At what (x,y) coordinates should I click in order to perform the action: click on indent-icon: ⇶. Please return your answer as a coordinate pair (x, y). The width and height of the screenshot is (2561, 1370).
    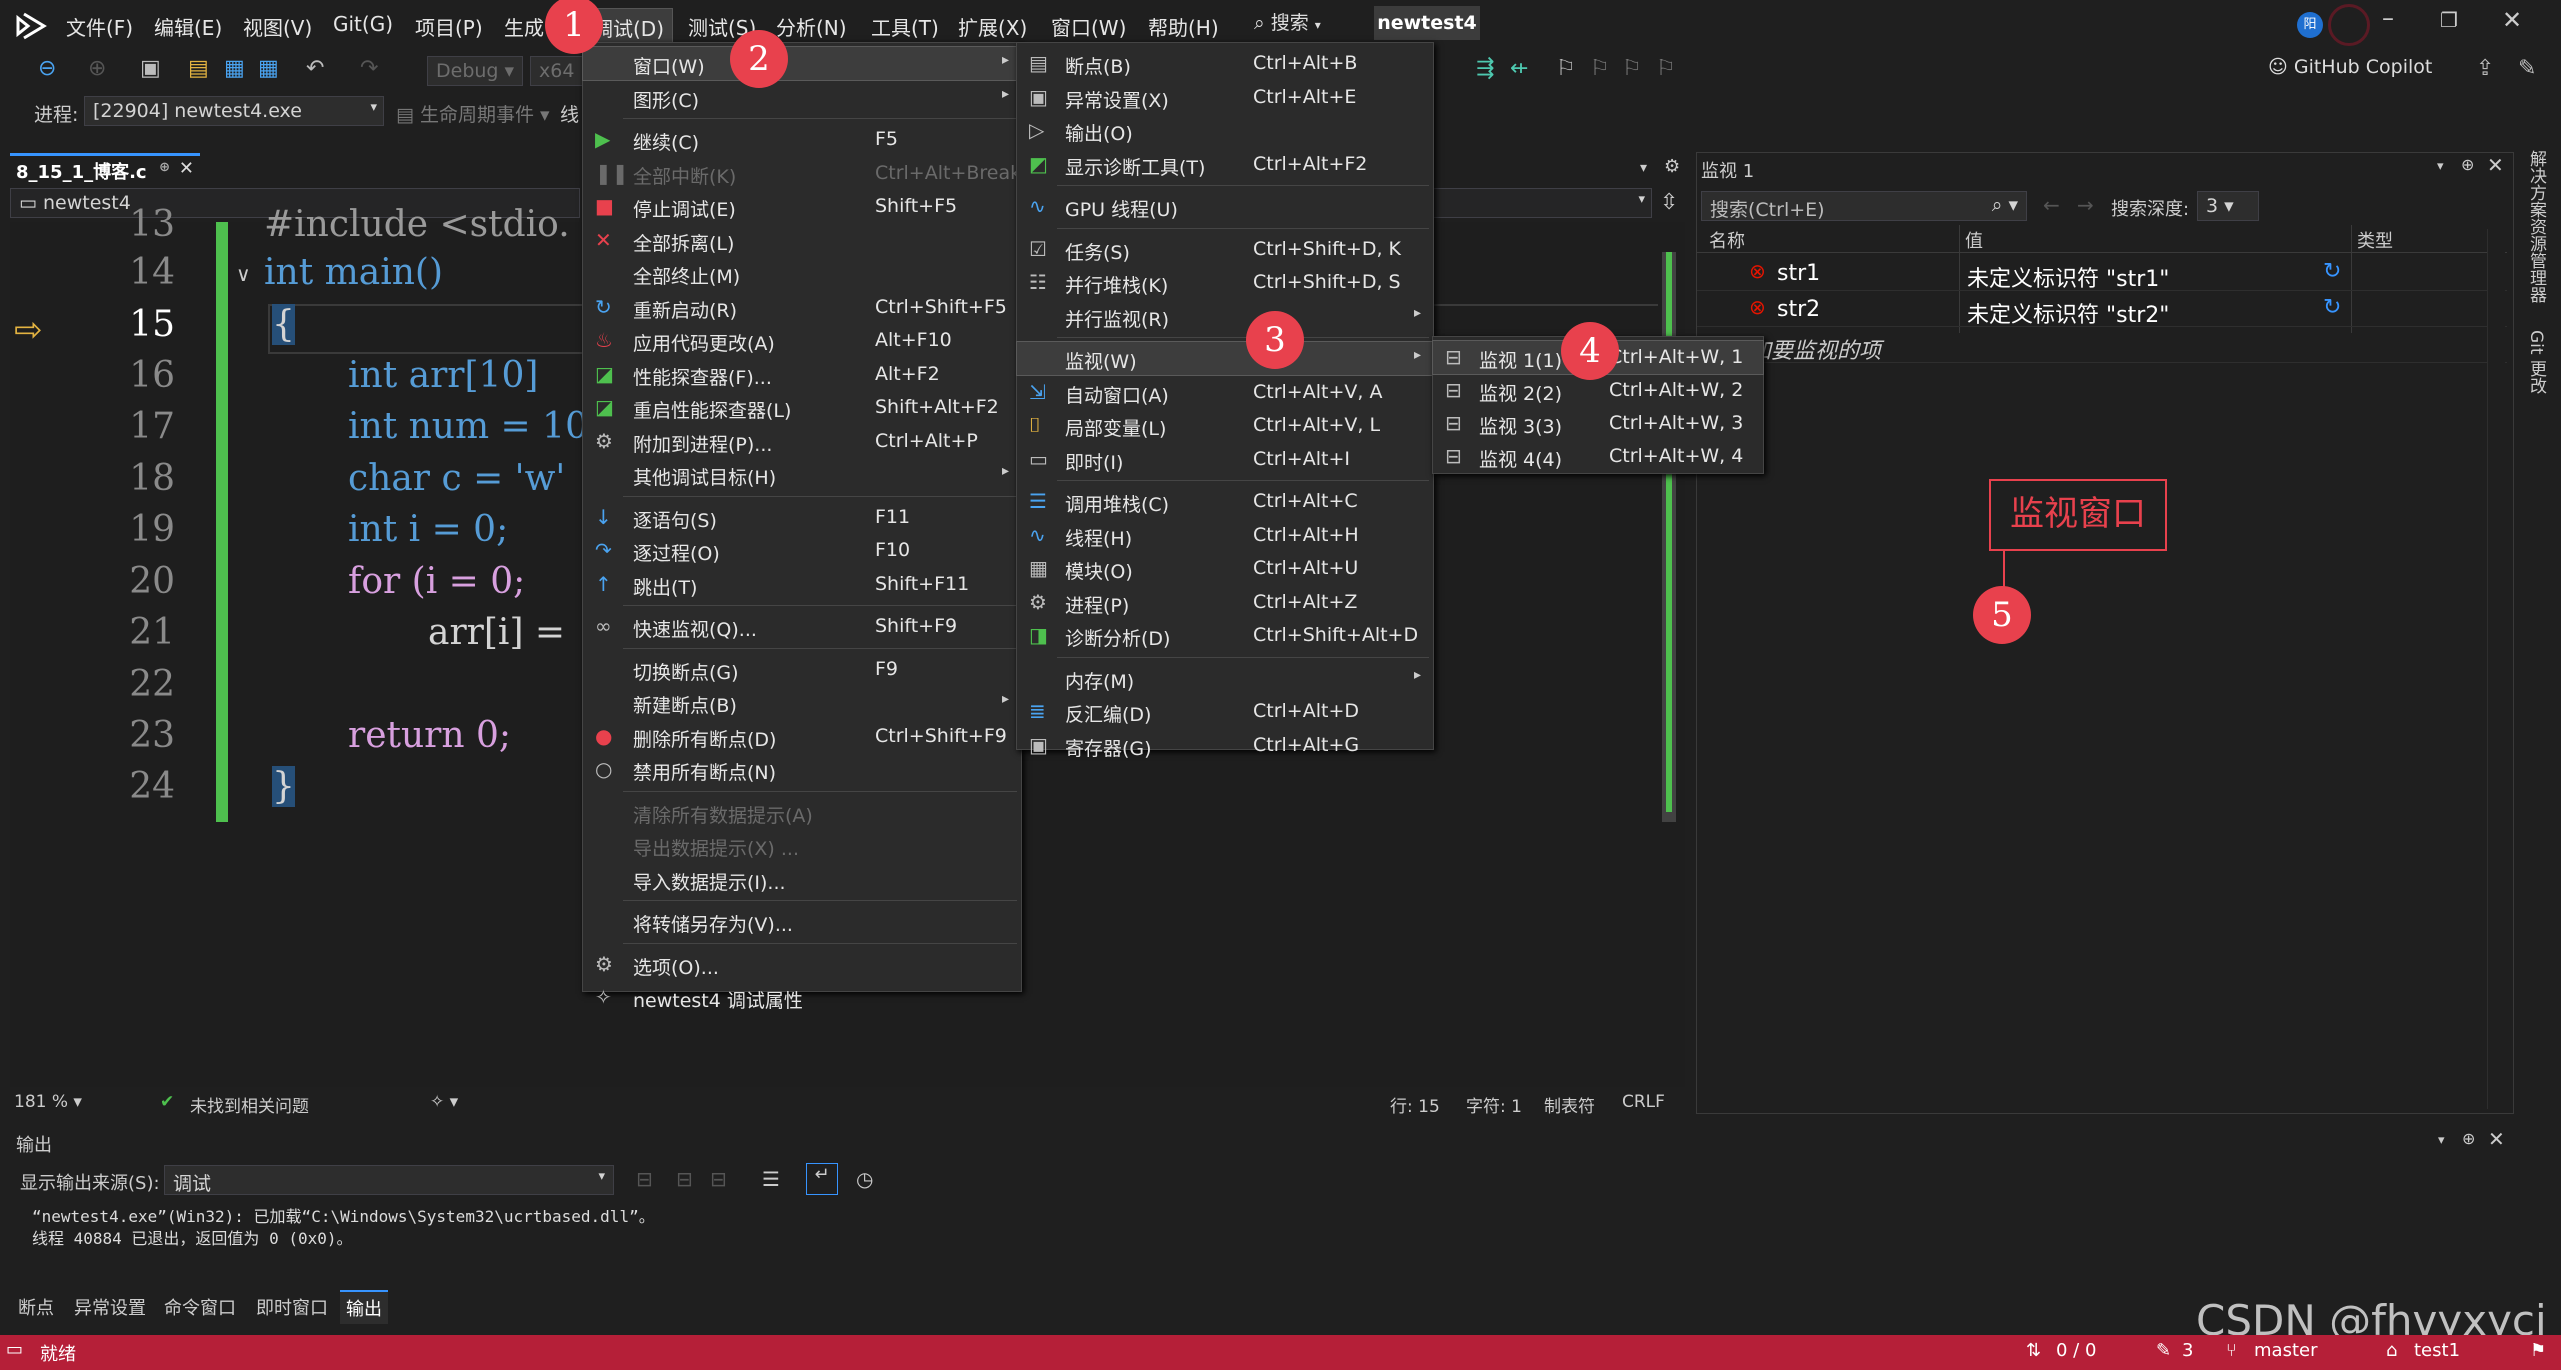
    Looking at the image, I should click on (1485, 68).